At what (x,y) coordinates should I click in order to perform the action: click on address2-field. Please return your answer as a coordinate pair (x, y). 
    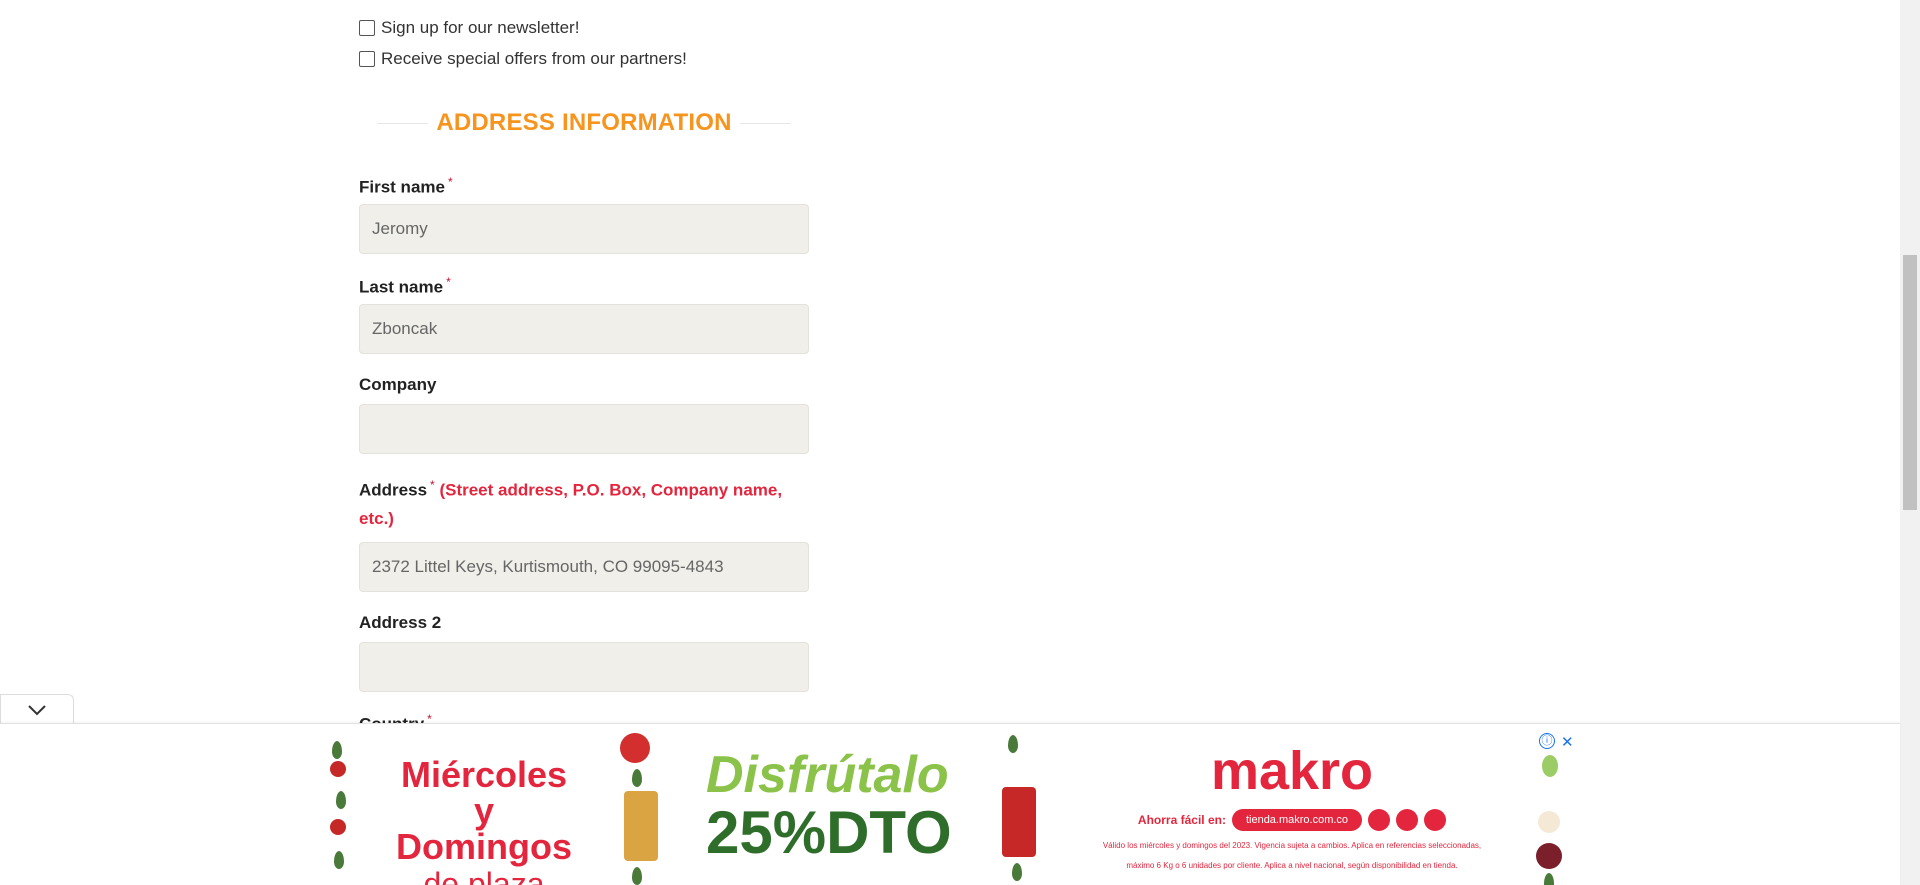
    Looking at the image, I should click on (584, 667).